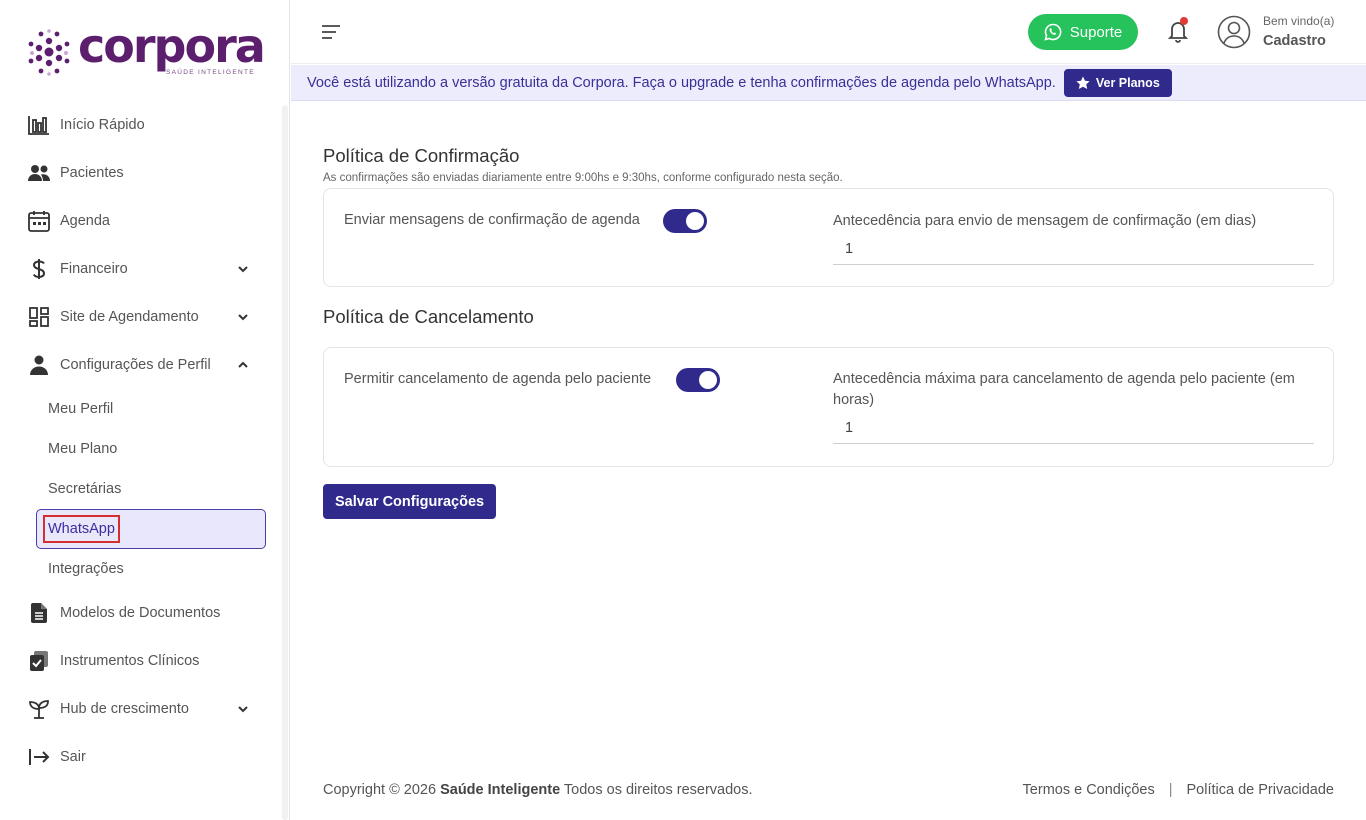 This screenshot has width=1366, height=820. What do you see at coordinates (141, 449) in the screenshot?
I see `sidebar-subitem-meu-plano: Meu Plano` at bounding box center [141, 449].